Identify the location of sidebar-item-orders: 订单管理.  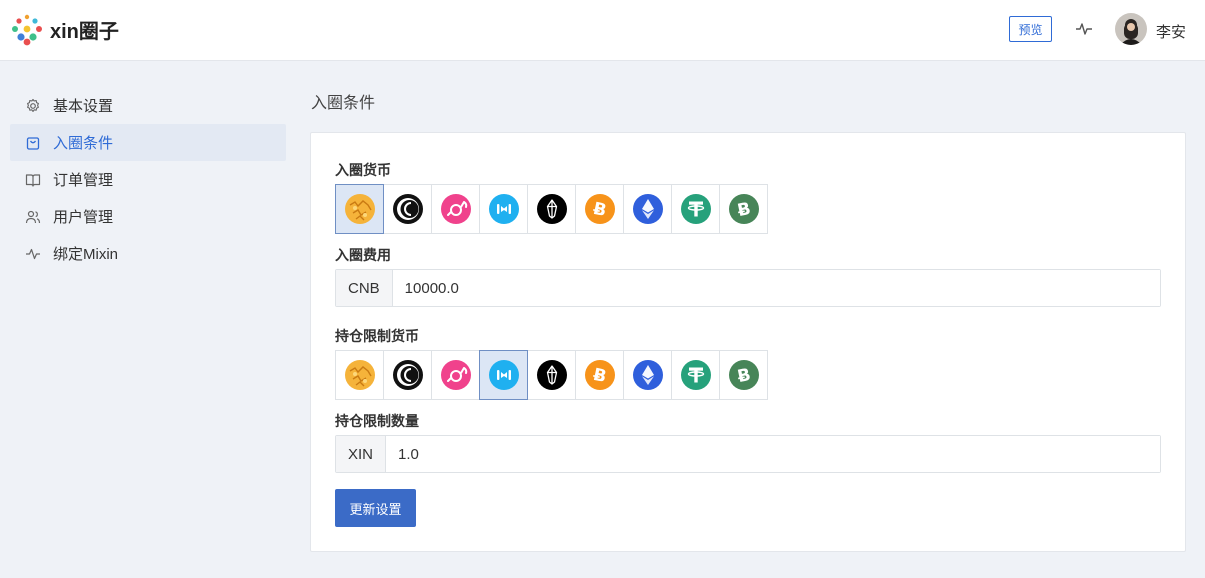
(148, 179).